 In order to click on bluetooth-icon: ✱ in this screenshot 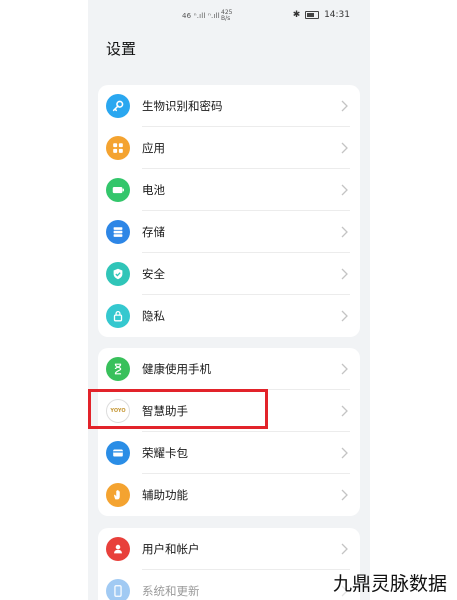, I will do `click(296, 15)`.